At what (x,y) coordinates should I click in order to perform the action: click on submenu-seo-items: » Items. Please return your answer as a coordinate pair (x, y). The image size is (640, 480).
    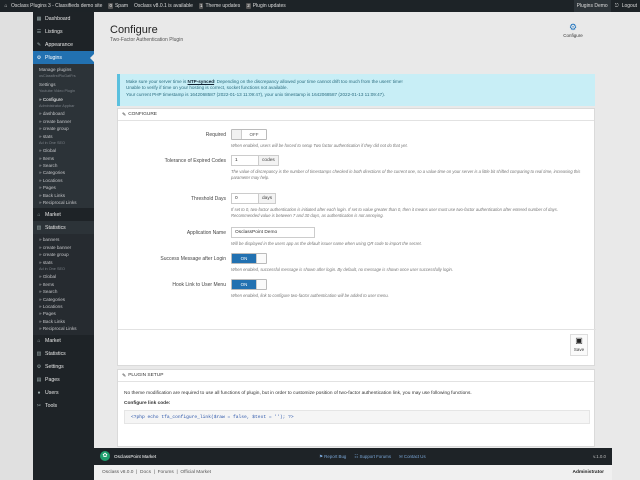
    Looking at the image, I should click on (63, 158).